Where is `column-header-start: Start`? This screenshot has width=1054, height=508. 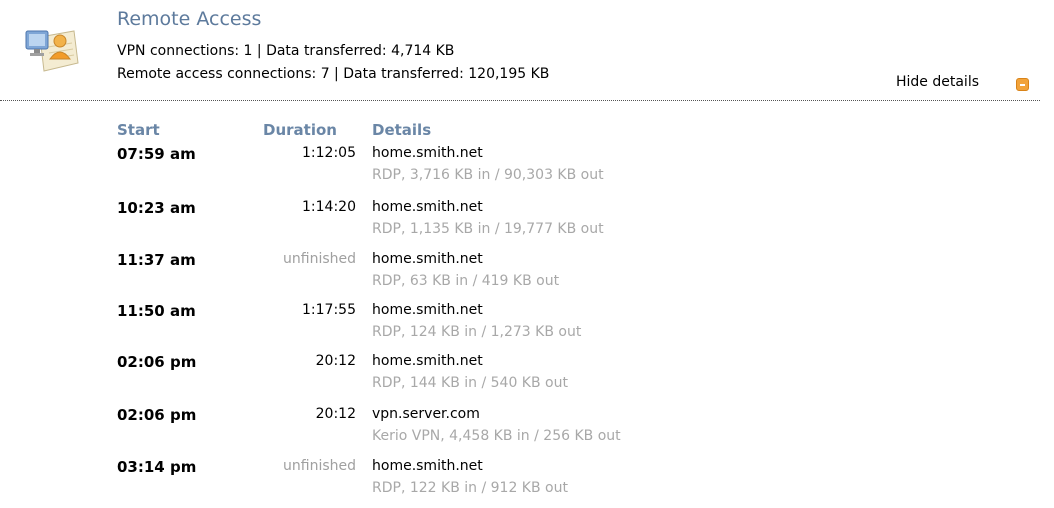 column-header-start: Start is located at coordinates (138, 130).